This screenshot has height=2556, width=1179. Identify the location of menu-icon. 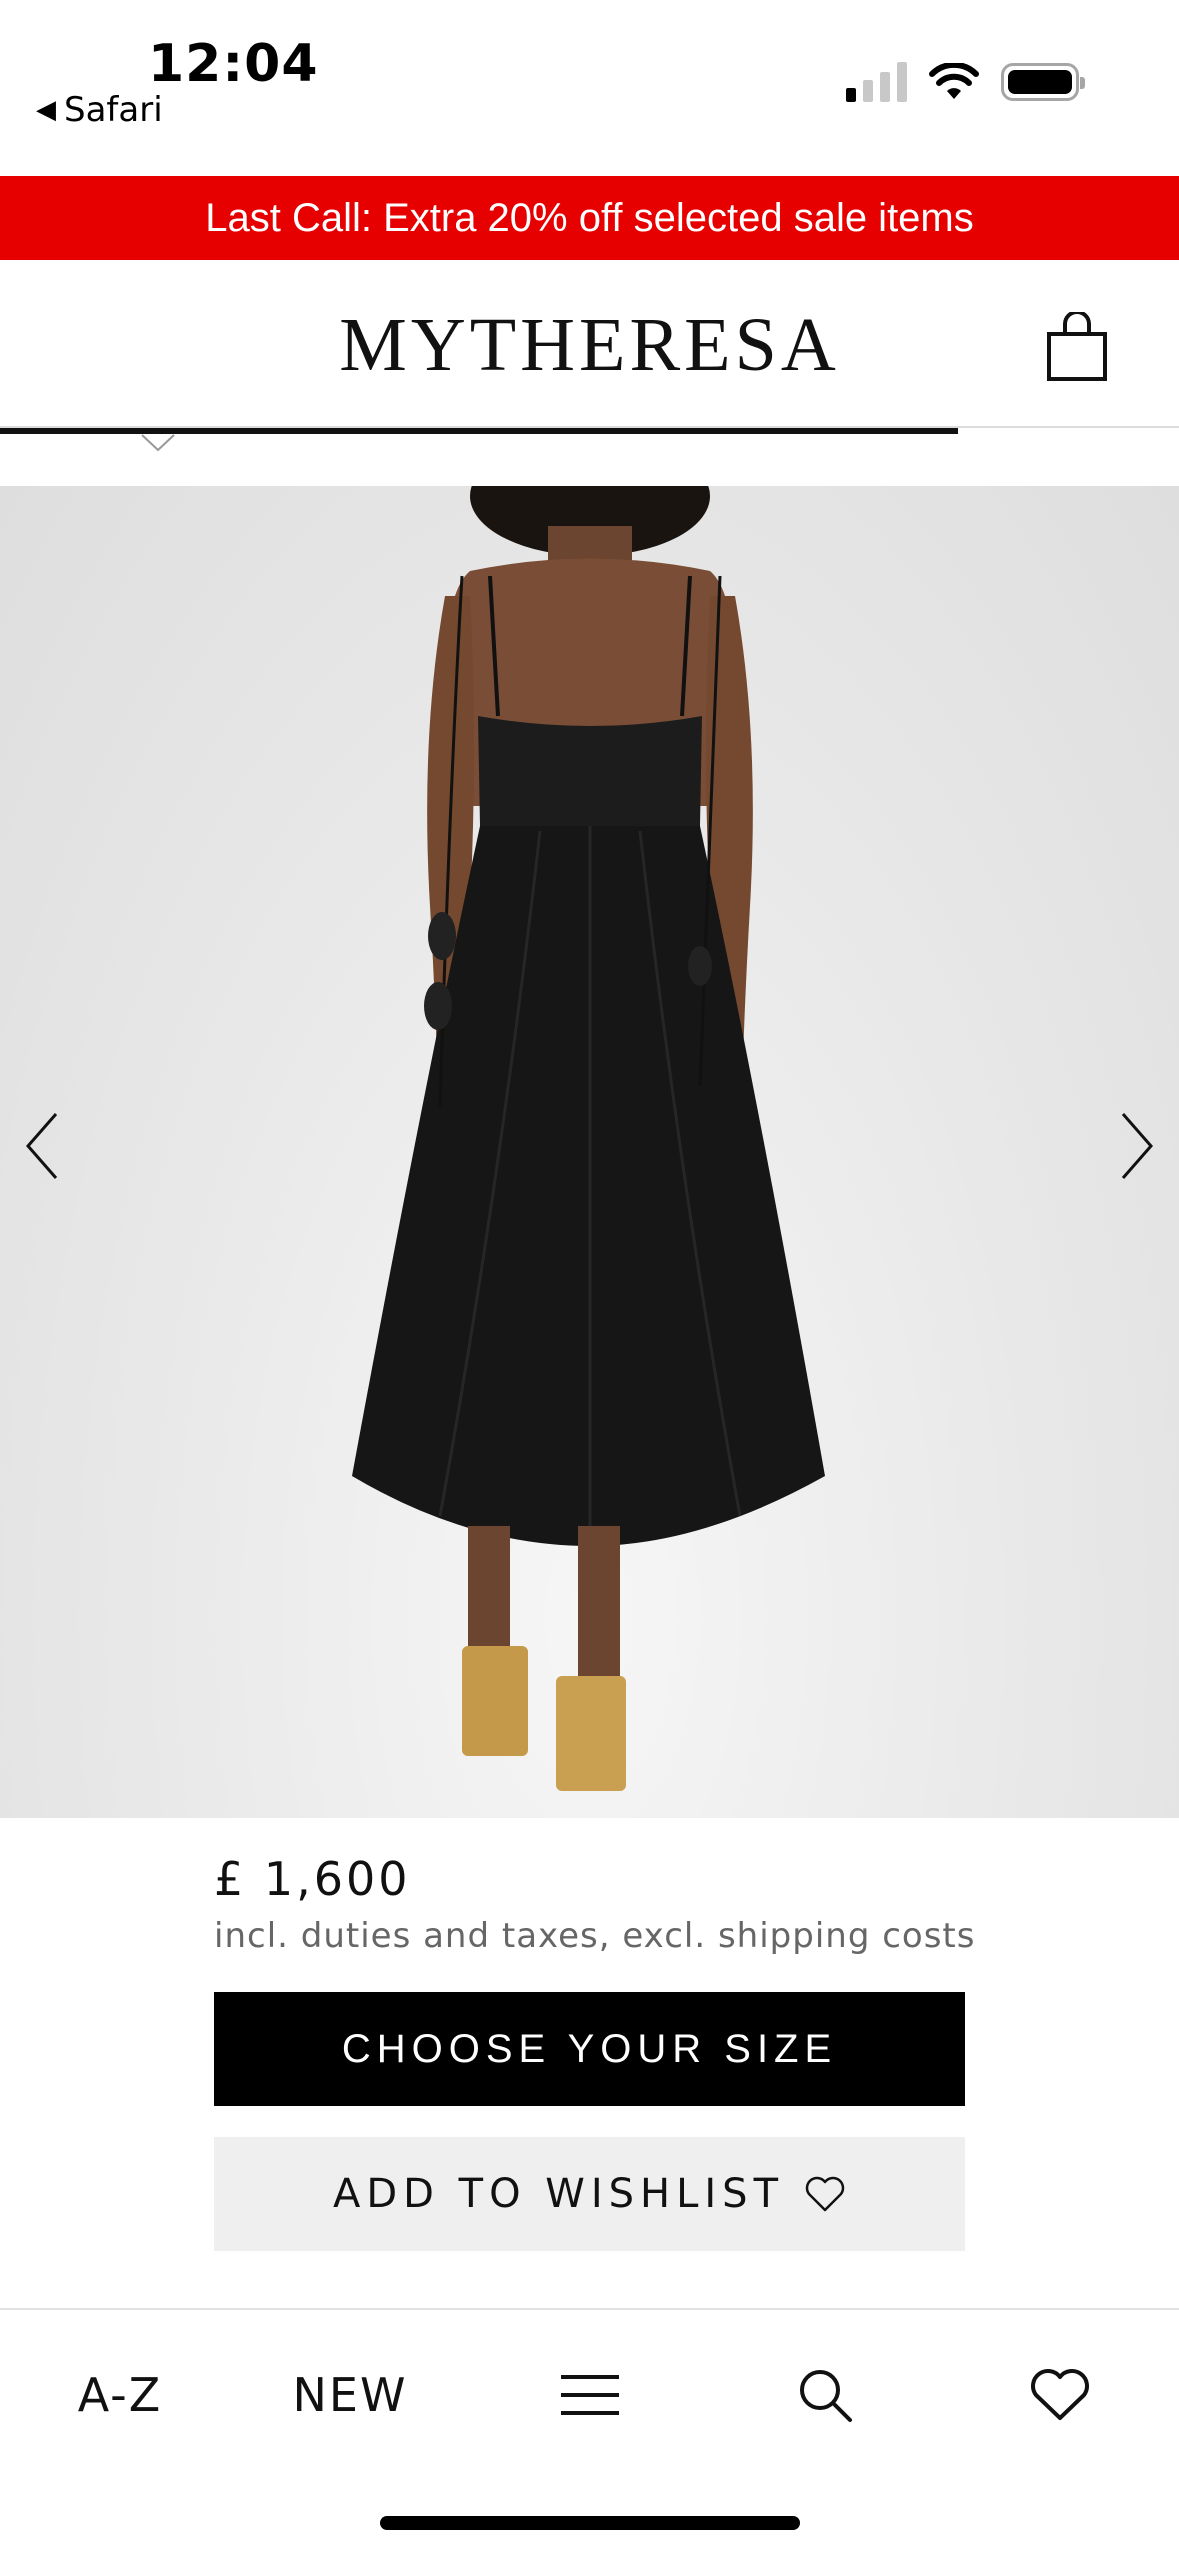
(590, 2395).